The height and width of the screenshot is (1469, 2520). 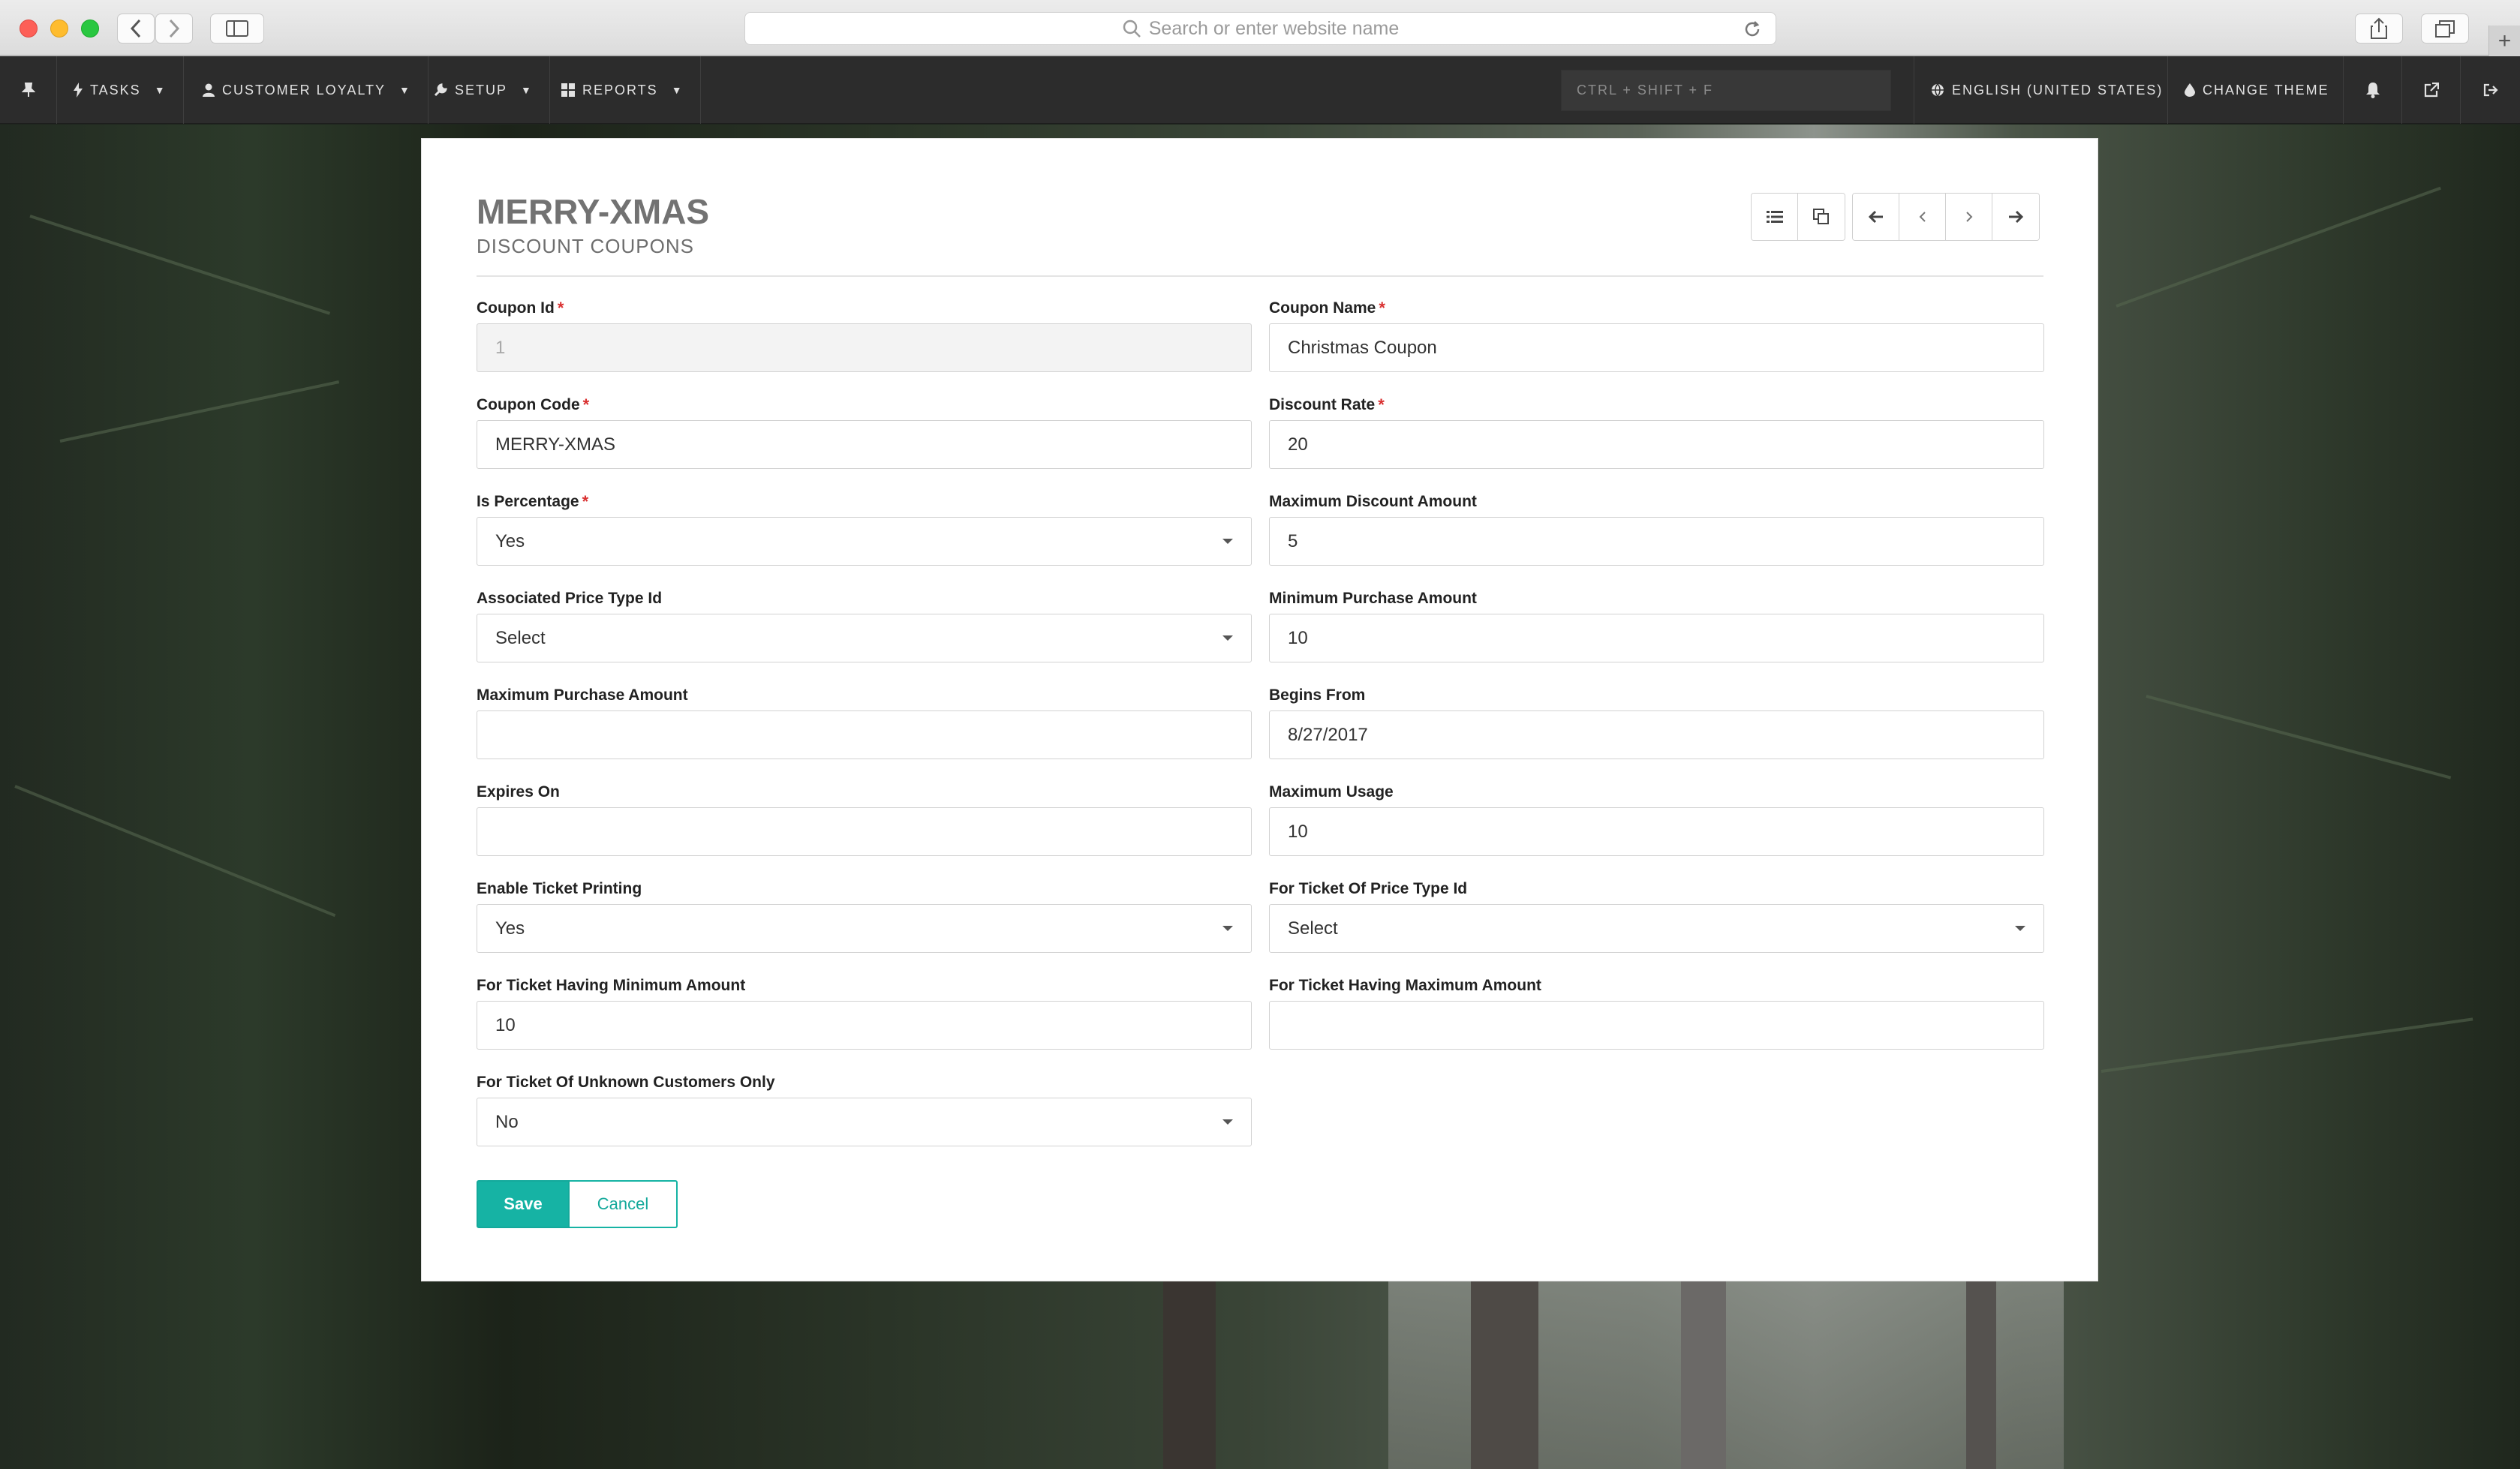 I want to click on change-theme-button: Change Theme, so click(x=2256, y=90).